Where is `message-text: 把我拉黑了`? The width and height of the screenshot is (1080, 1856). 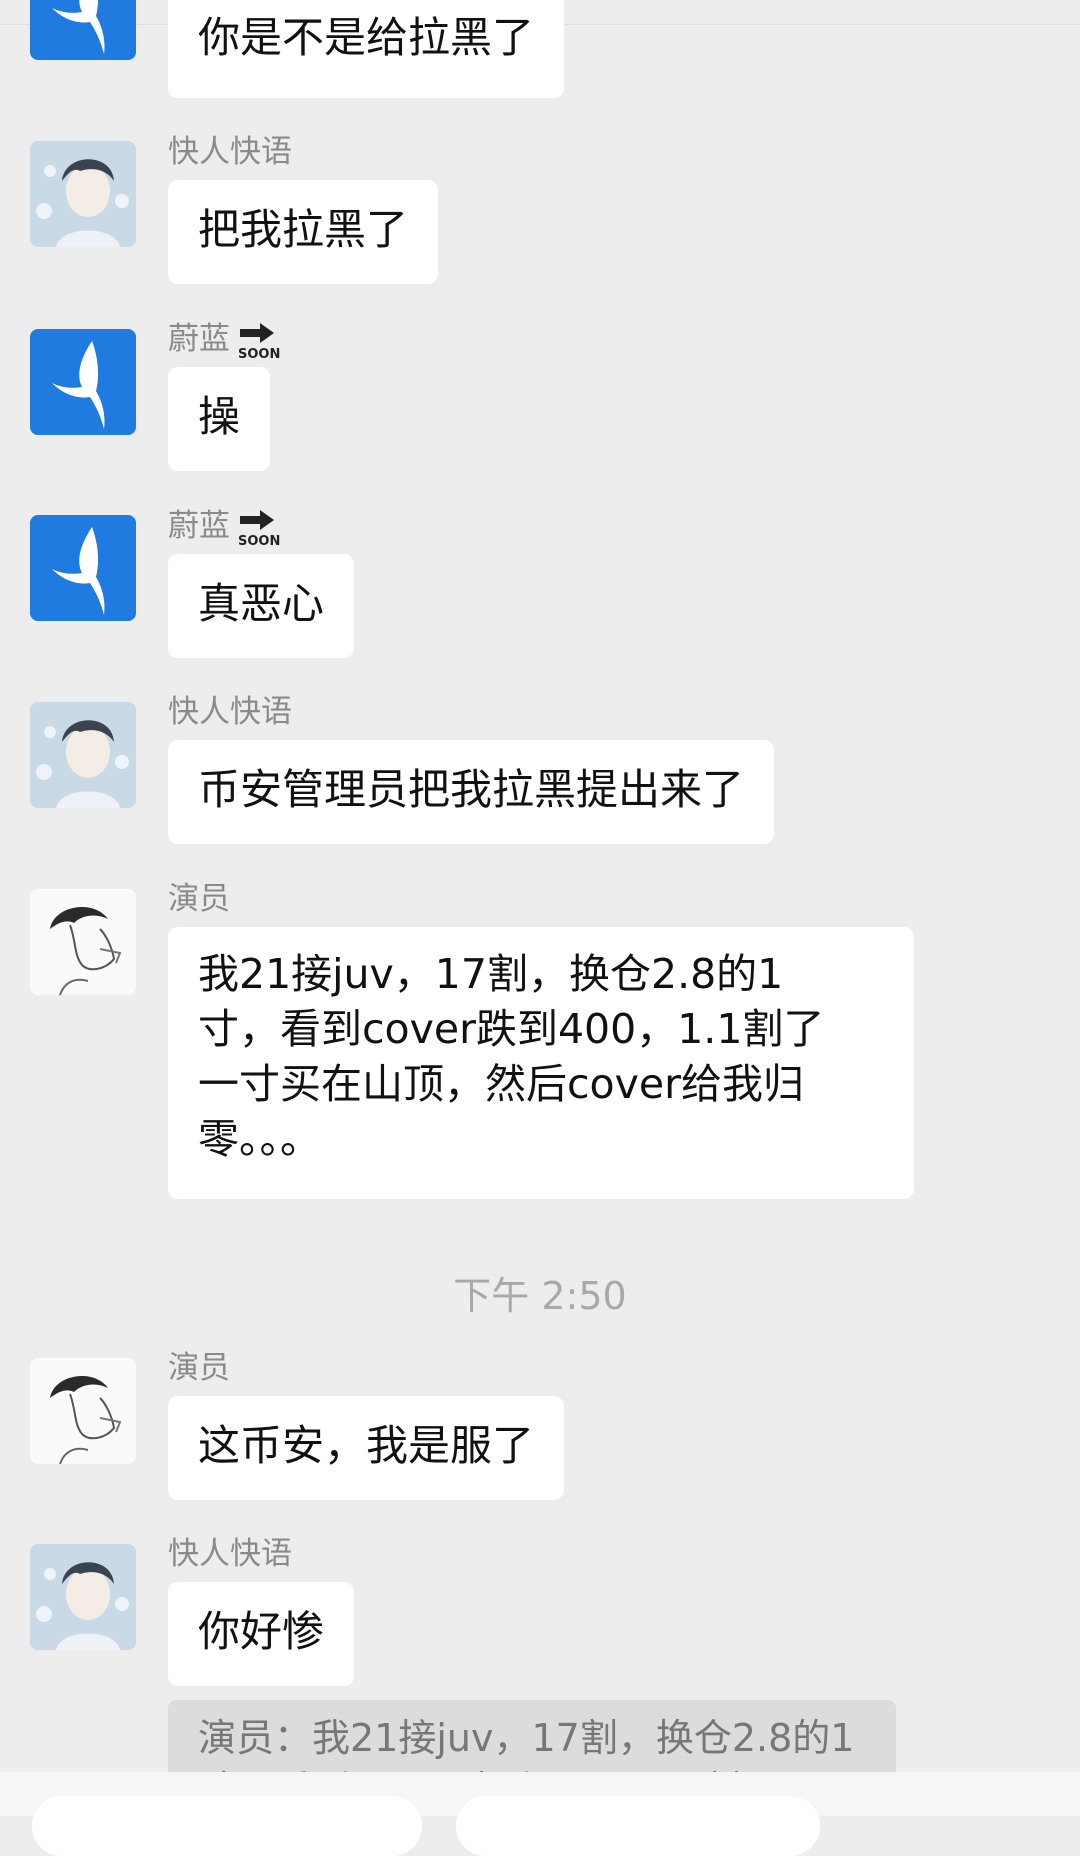
message-text: 把我拉黑了 is located at coordinates (303, 229).